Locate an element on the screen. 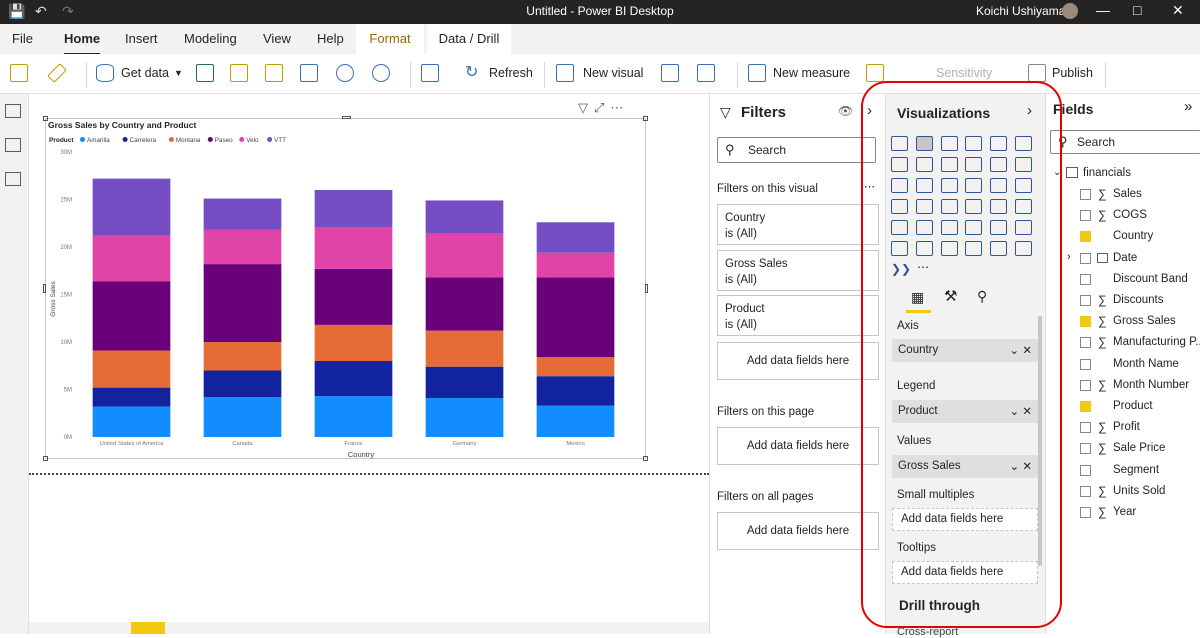 Image resolution: width=1200 pixels, height=638 pixels. add-all-pages-filter-dropzone: Add data fields here is located at coordinates (798, 531).